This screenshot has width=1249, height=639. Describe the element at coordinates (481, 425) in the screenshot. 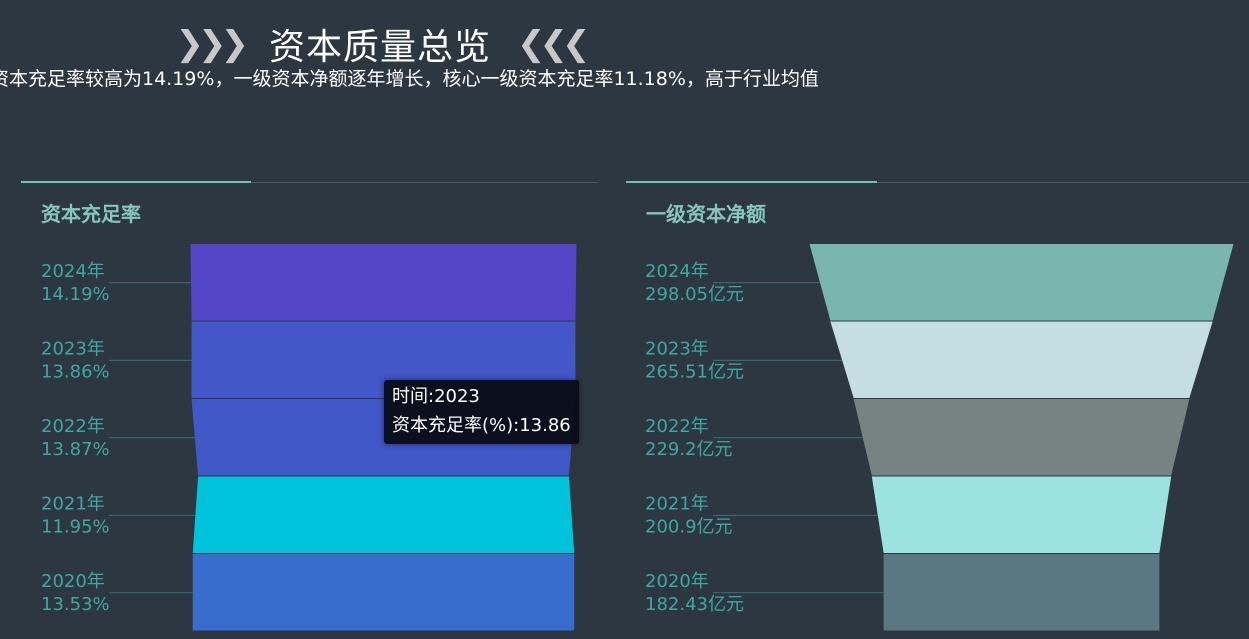

I see `tooltip-value: 资本充足率(%):13.86` at that location.